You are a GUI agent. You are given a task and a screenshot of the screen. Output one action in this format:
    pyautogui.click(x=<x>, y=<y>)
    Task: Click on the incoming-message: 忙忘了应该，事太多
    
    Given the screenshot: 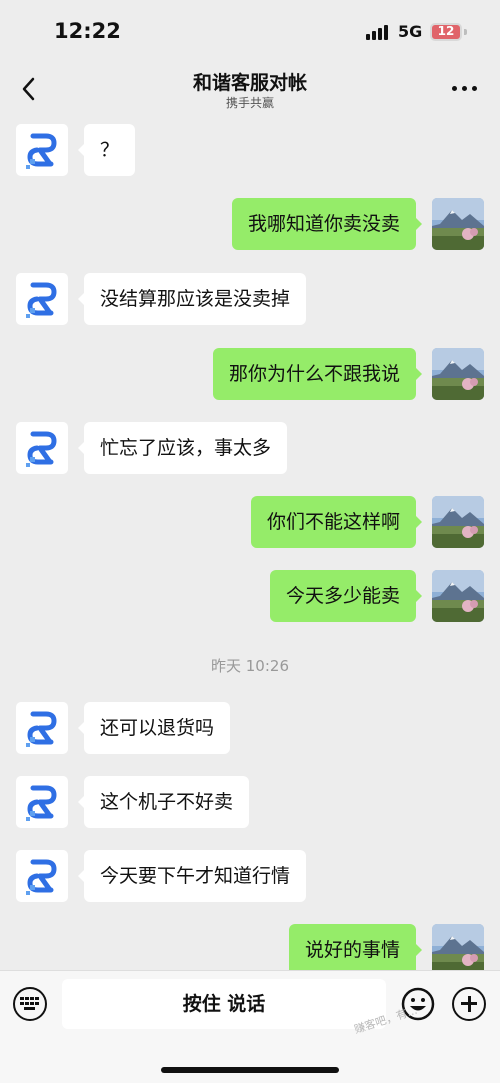 What is the action you would take?
    pyautogui.click(x=250, y=452)
    